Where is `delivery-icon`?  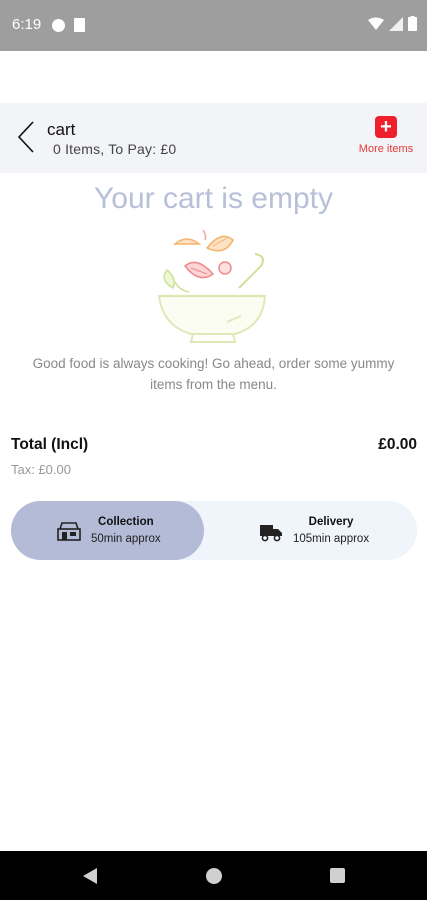
delivery-icon is located at coordinates (271, 532).